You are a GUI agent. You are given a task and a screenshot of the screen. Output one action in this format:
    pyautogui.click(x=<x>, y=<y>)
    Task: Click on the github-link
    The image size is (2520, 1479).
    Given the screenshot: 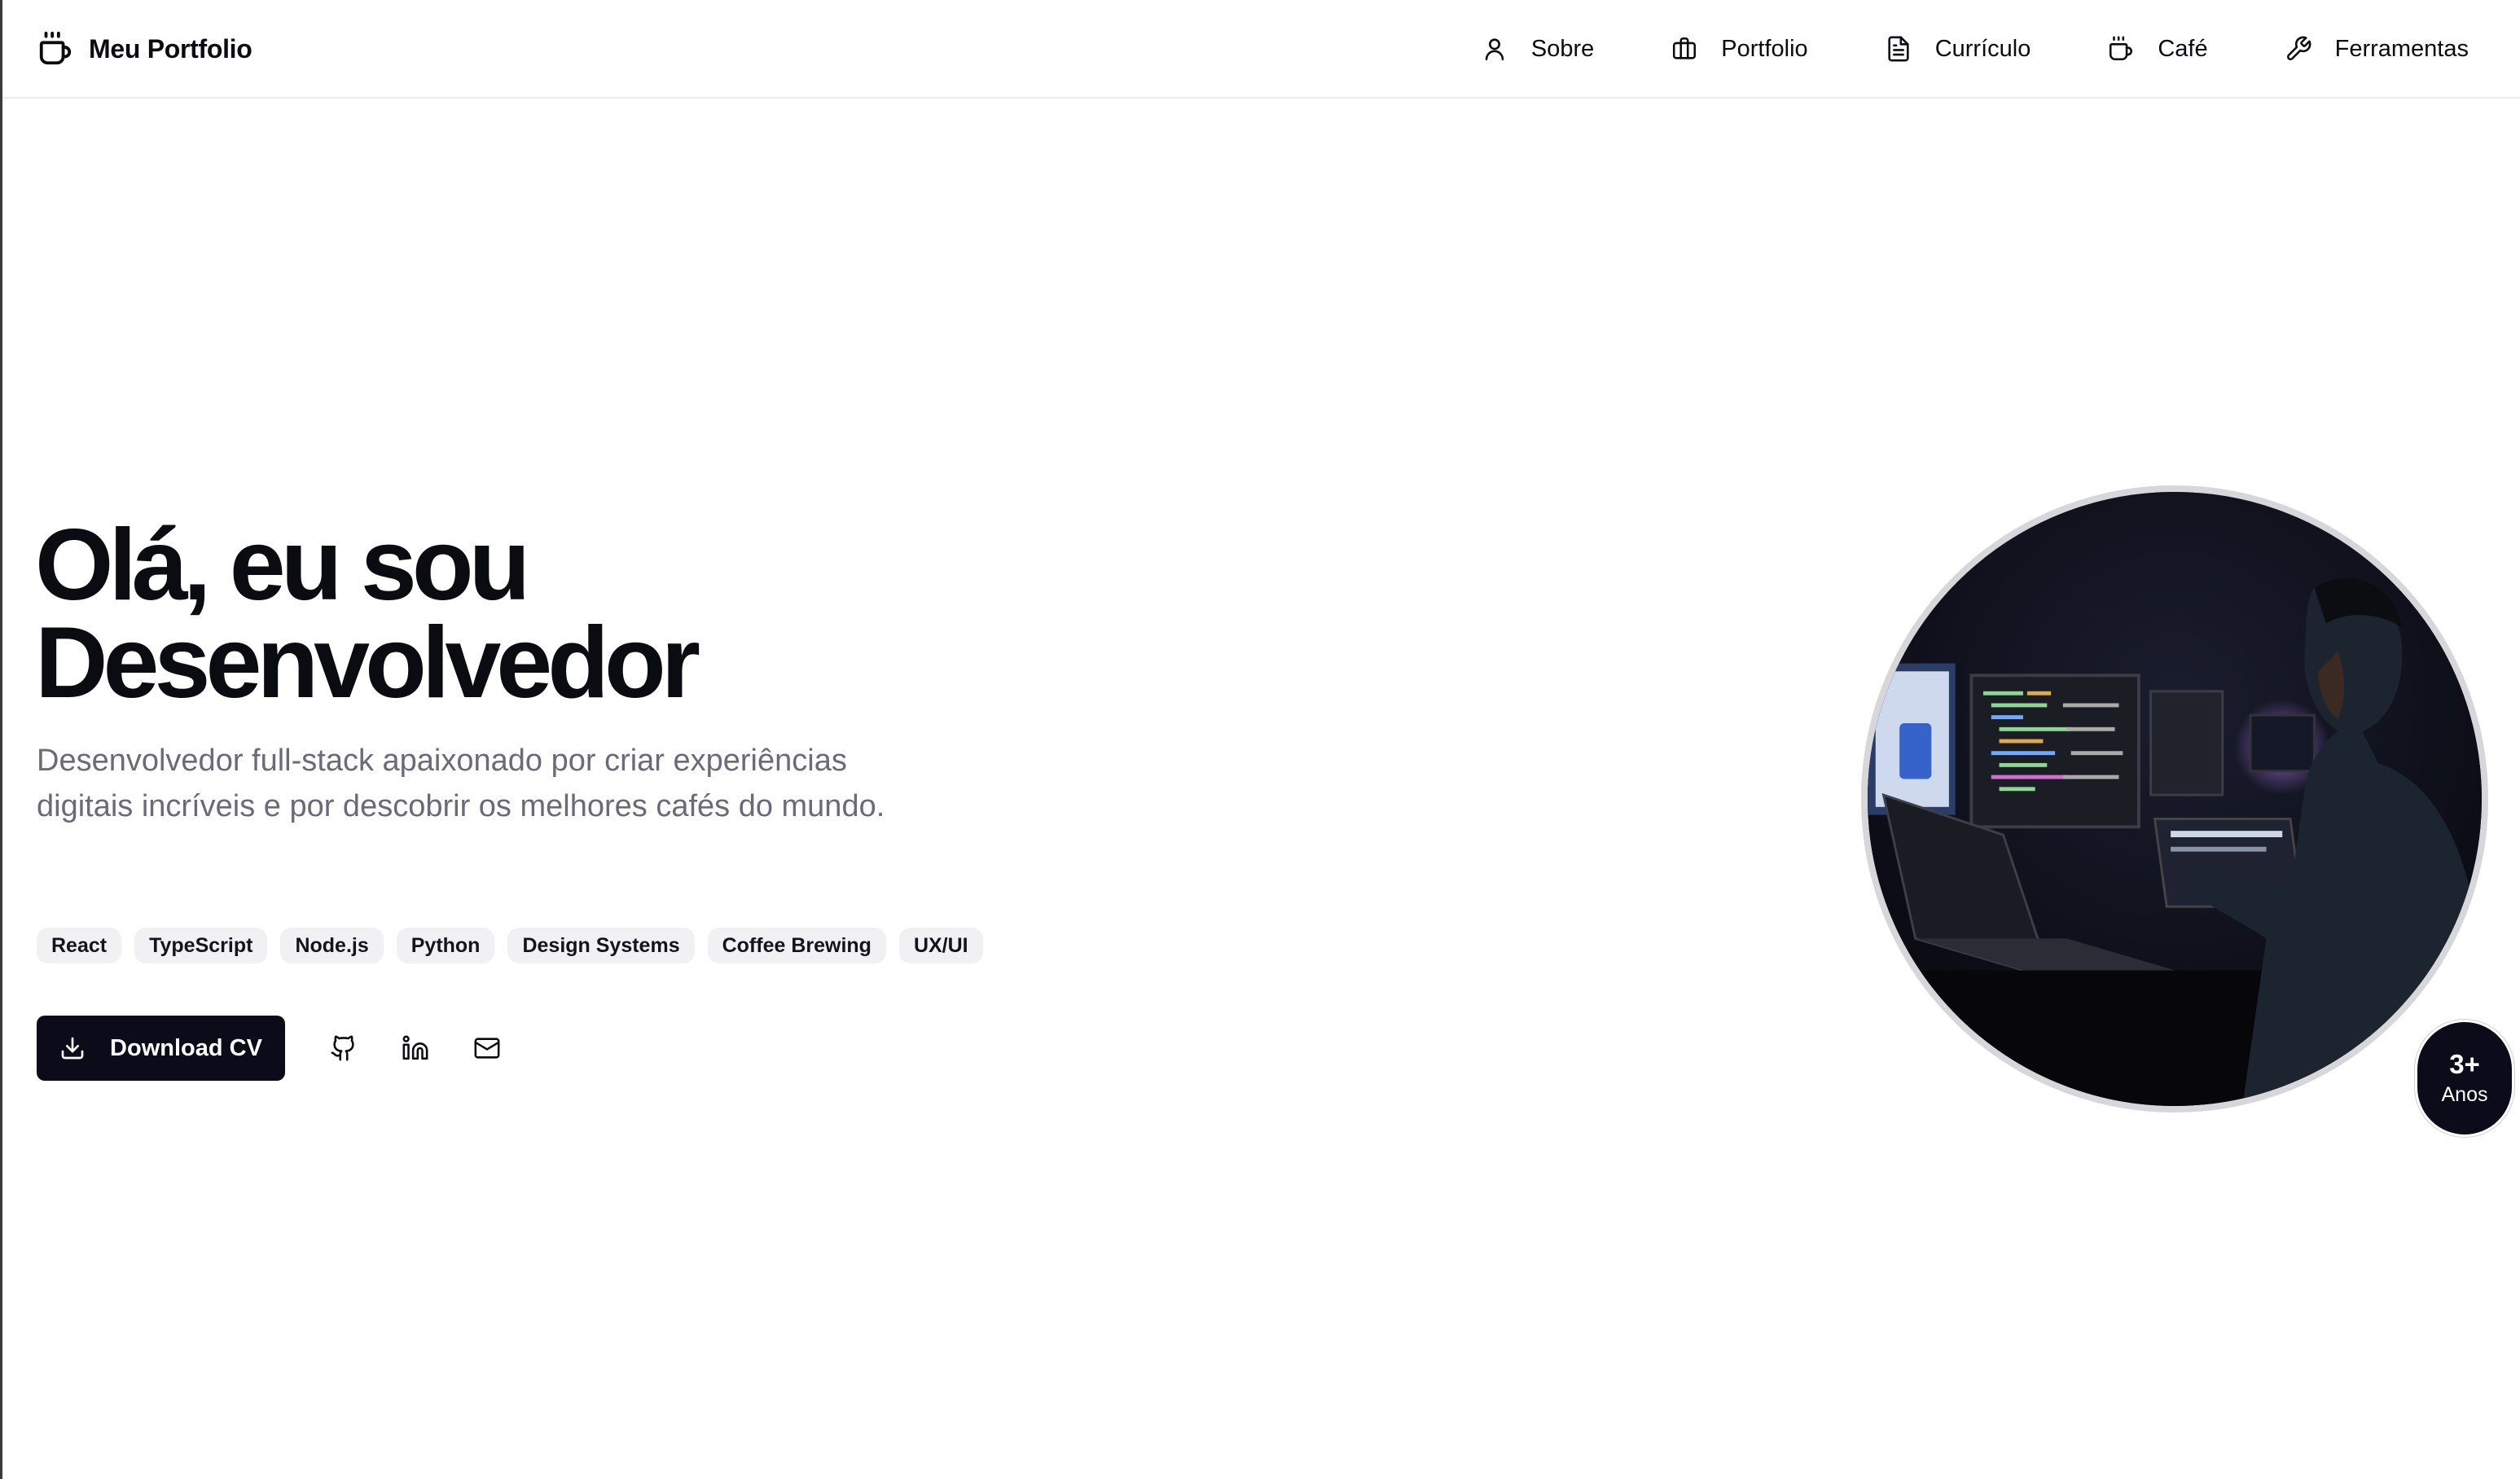 What is the action you would take?
    pyautogui.click(x=343, y=1048)
    